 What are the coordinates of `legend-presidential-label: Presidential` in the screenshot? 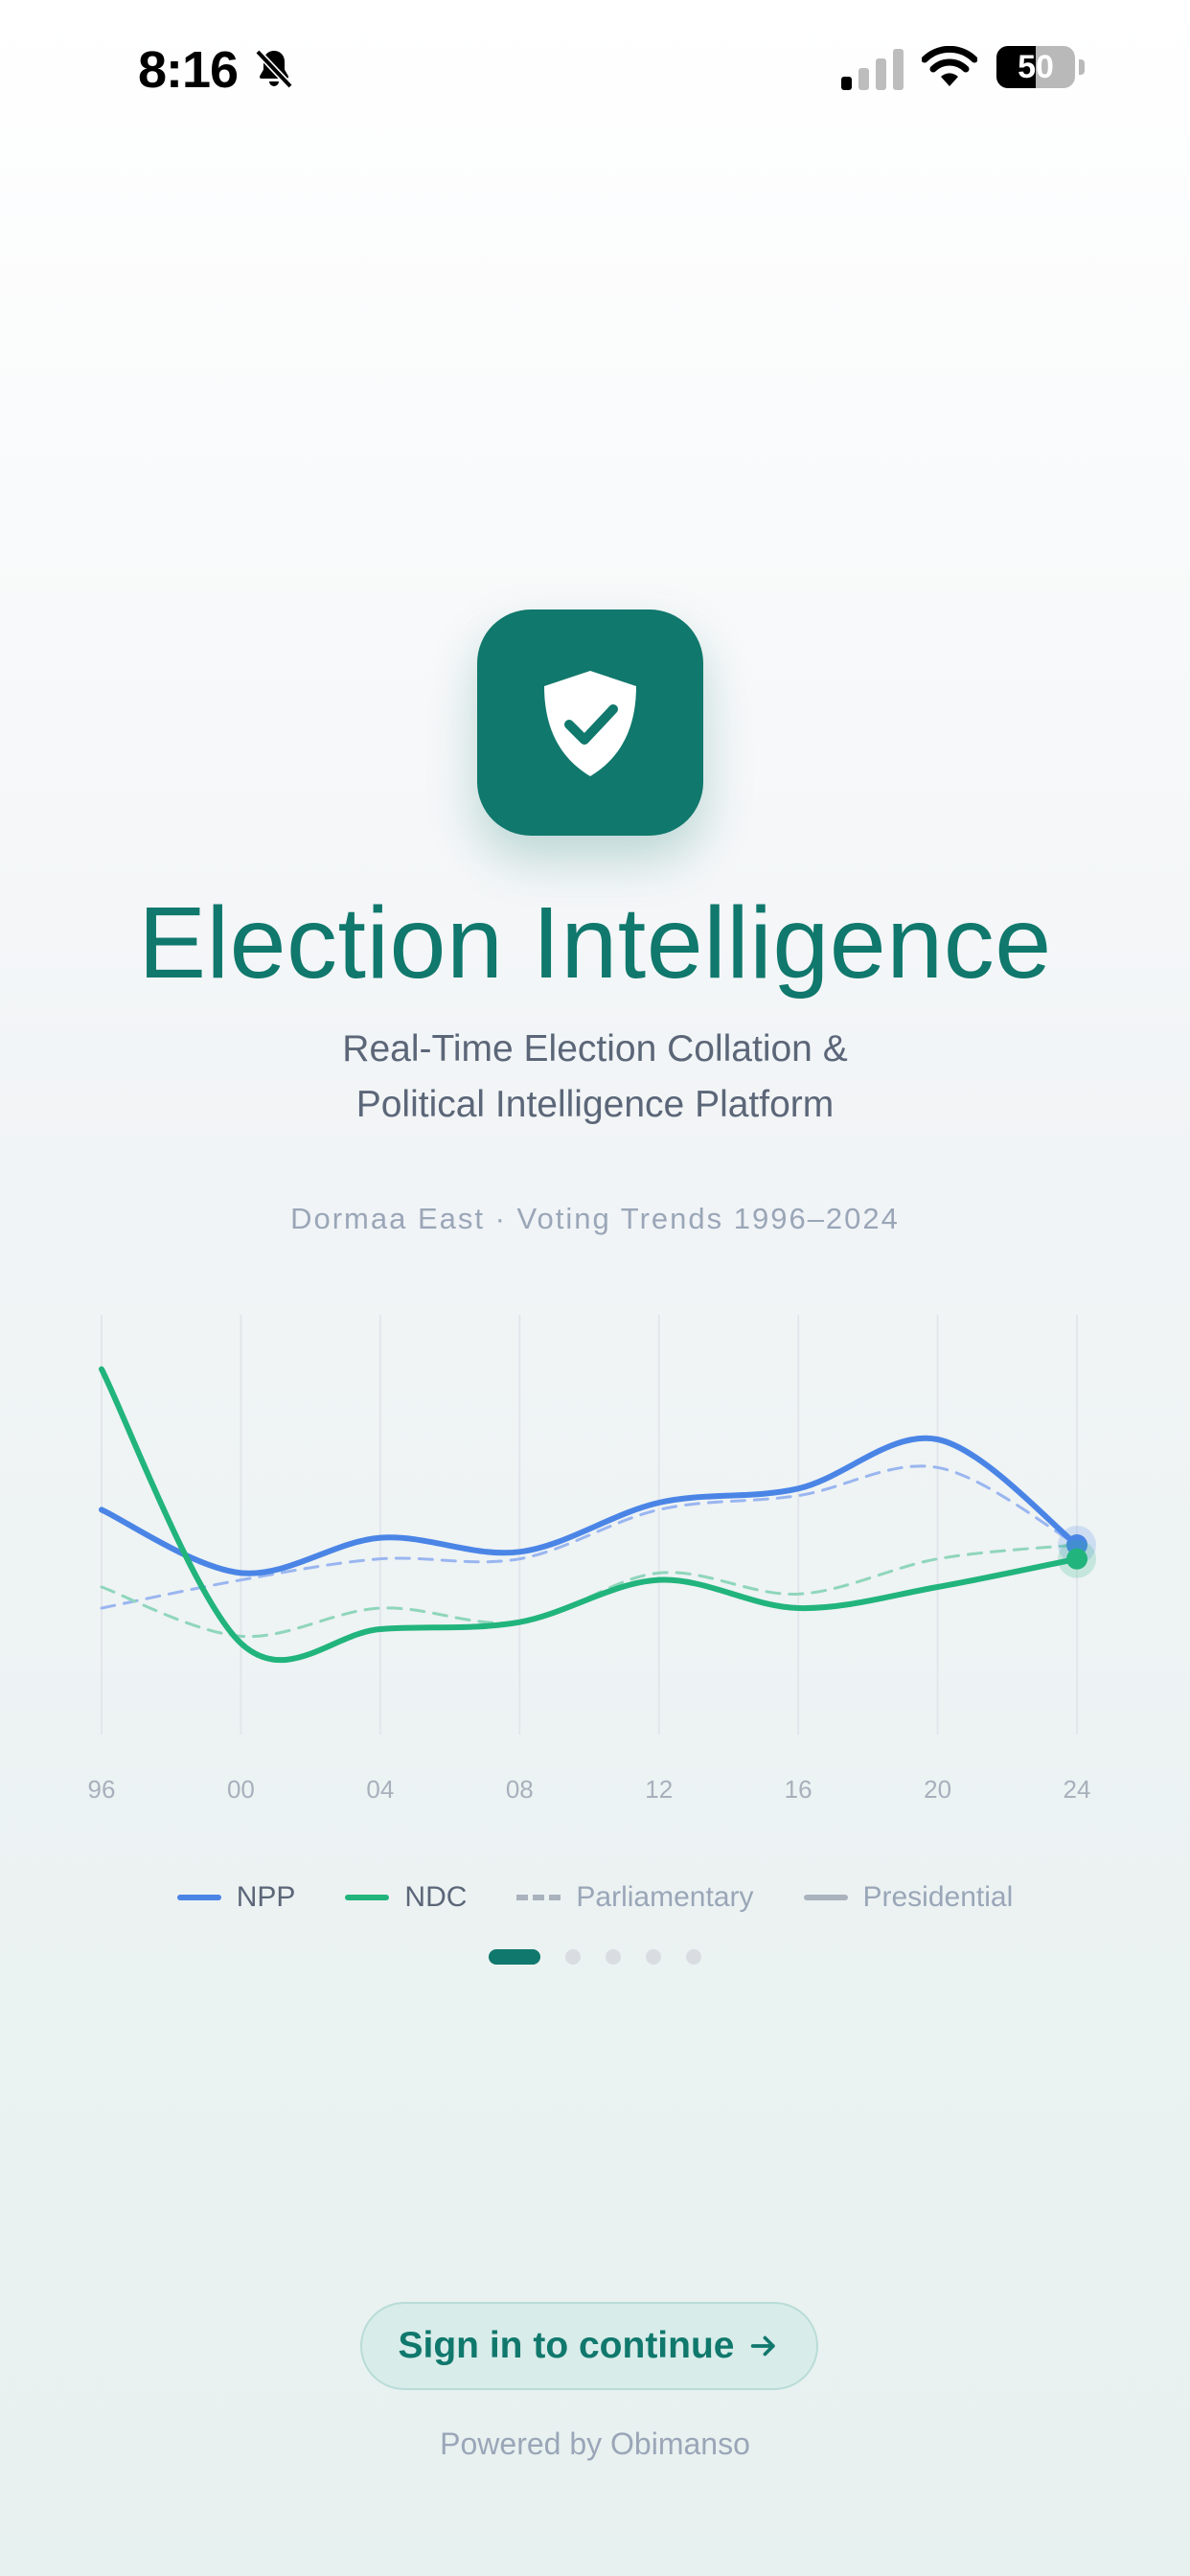 It's located at (938, 1897).